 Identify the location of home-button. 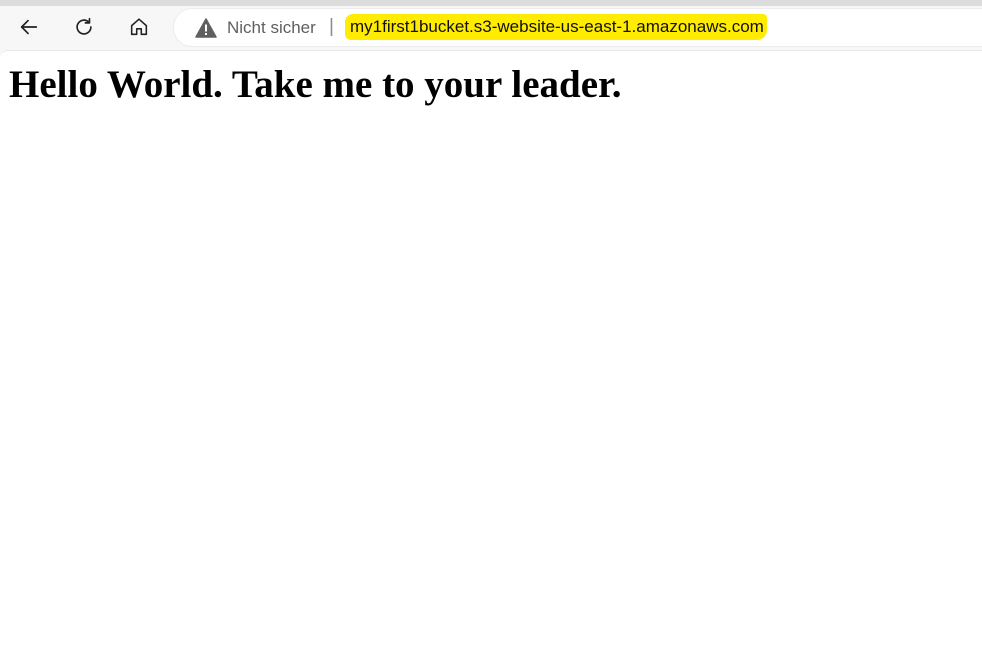
(139, 27).